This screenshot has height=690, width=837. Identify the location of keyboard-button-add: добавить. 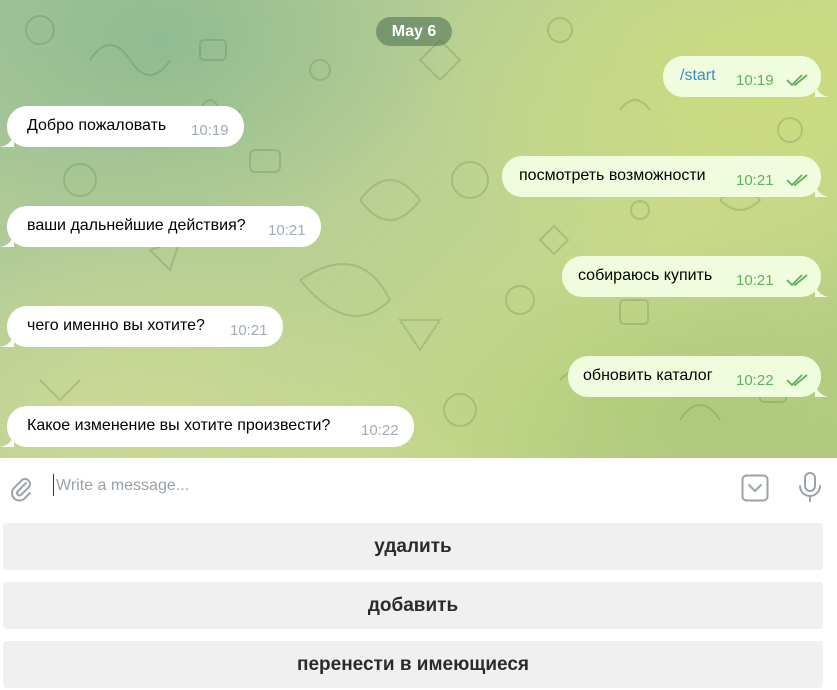
(413, 605).